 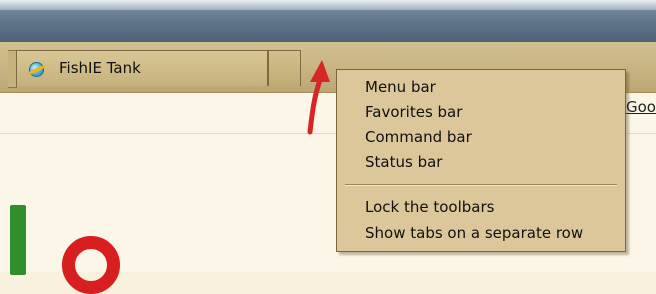 What do you see at coordinates (481, 185) in the screenshot?
I see `menu-separator` at bounding box center [481, 185].